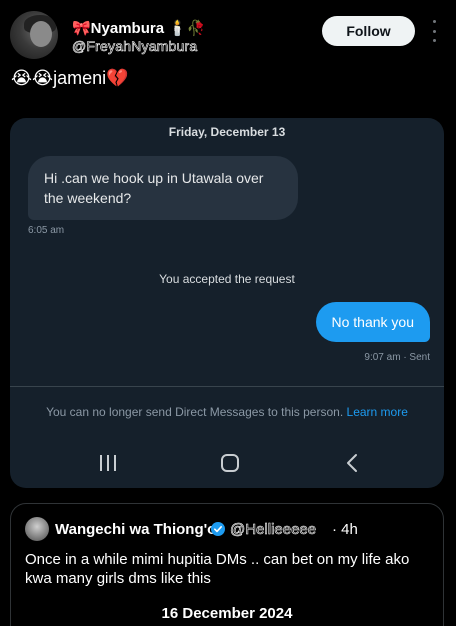 The width and height of the screenshot is (456, 626). What do you see at coordinates (108, 463) in the screenshot?
I see `recents-icon` at bounding box center [108, 463].